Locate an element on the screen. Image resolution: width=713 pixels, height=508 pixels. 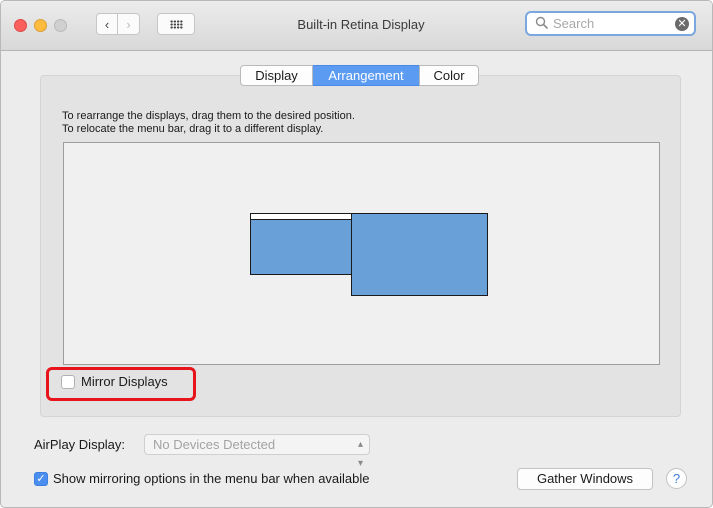
back-button: ‹ is located at coordinates (107, 24).